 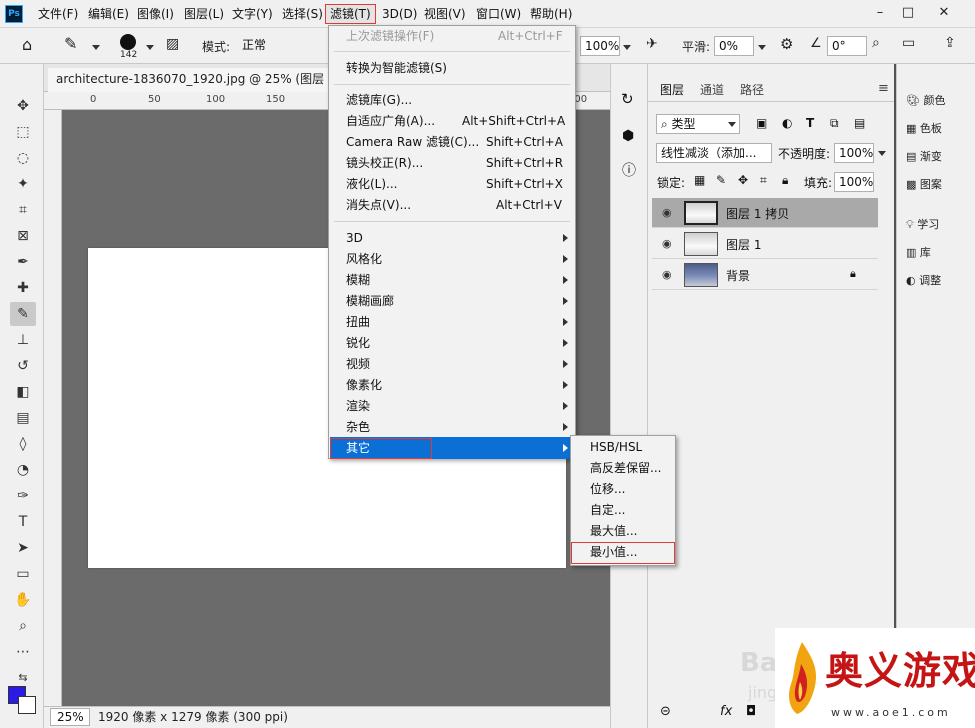 What do you see at coordinates (23, 626) in the screenshot?
I see `zoom-tool-icon: ⌕` at bounding box center [23, 626].